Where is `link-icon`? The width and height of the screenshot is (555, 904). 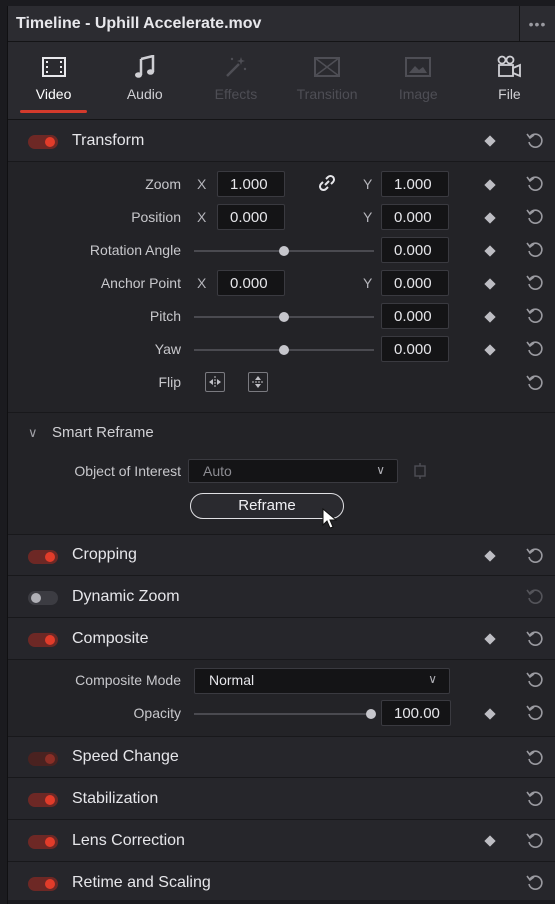 link-icon is located at coordinates (327, 184).